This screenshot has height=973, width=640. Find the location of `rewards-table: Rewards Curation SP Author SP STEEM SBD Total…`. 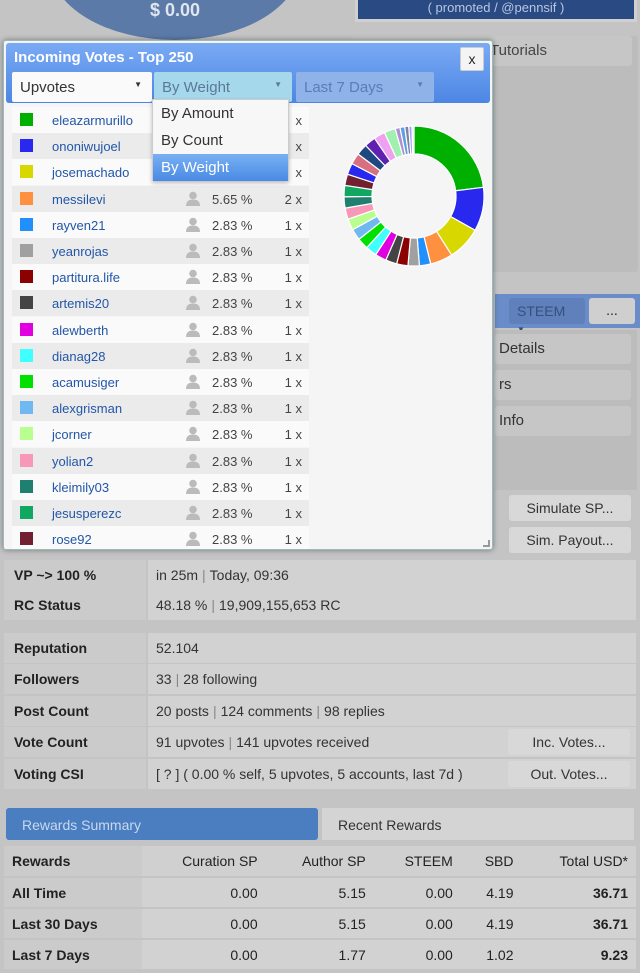

rewards-table: Rewards Curation SP Author SP STEEM SBD Total… is located at coordinates (320, 908).